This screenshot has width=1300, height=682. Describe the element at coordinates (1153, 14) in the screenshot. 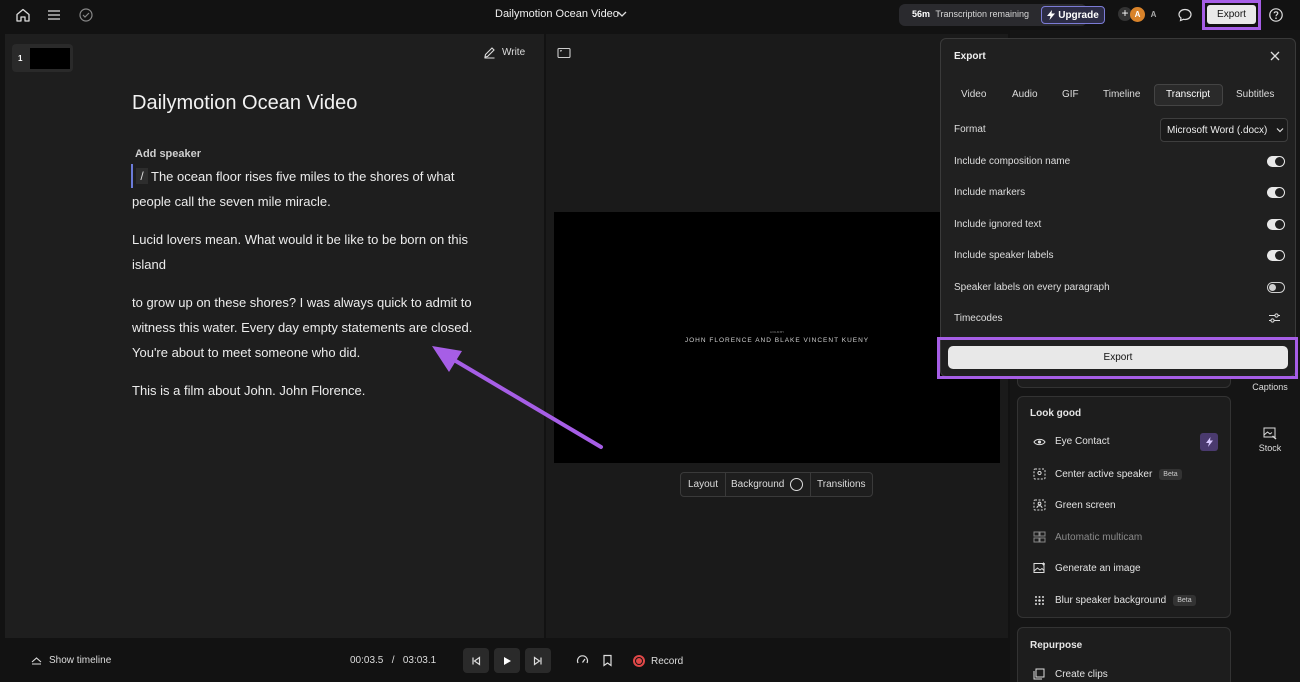

I see `avatar-secondary: A` at that location.